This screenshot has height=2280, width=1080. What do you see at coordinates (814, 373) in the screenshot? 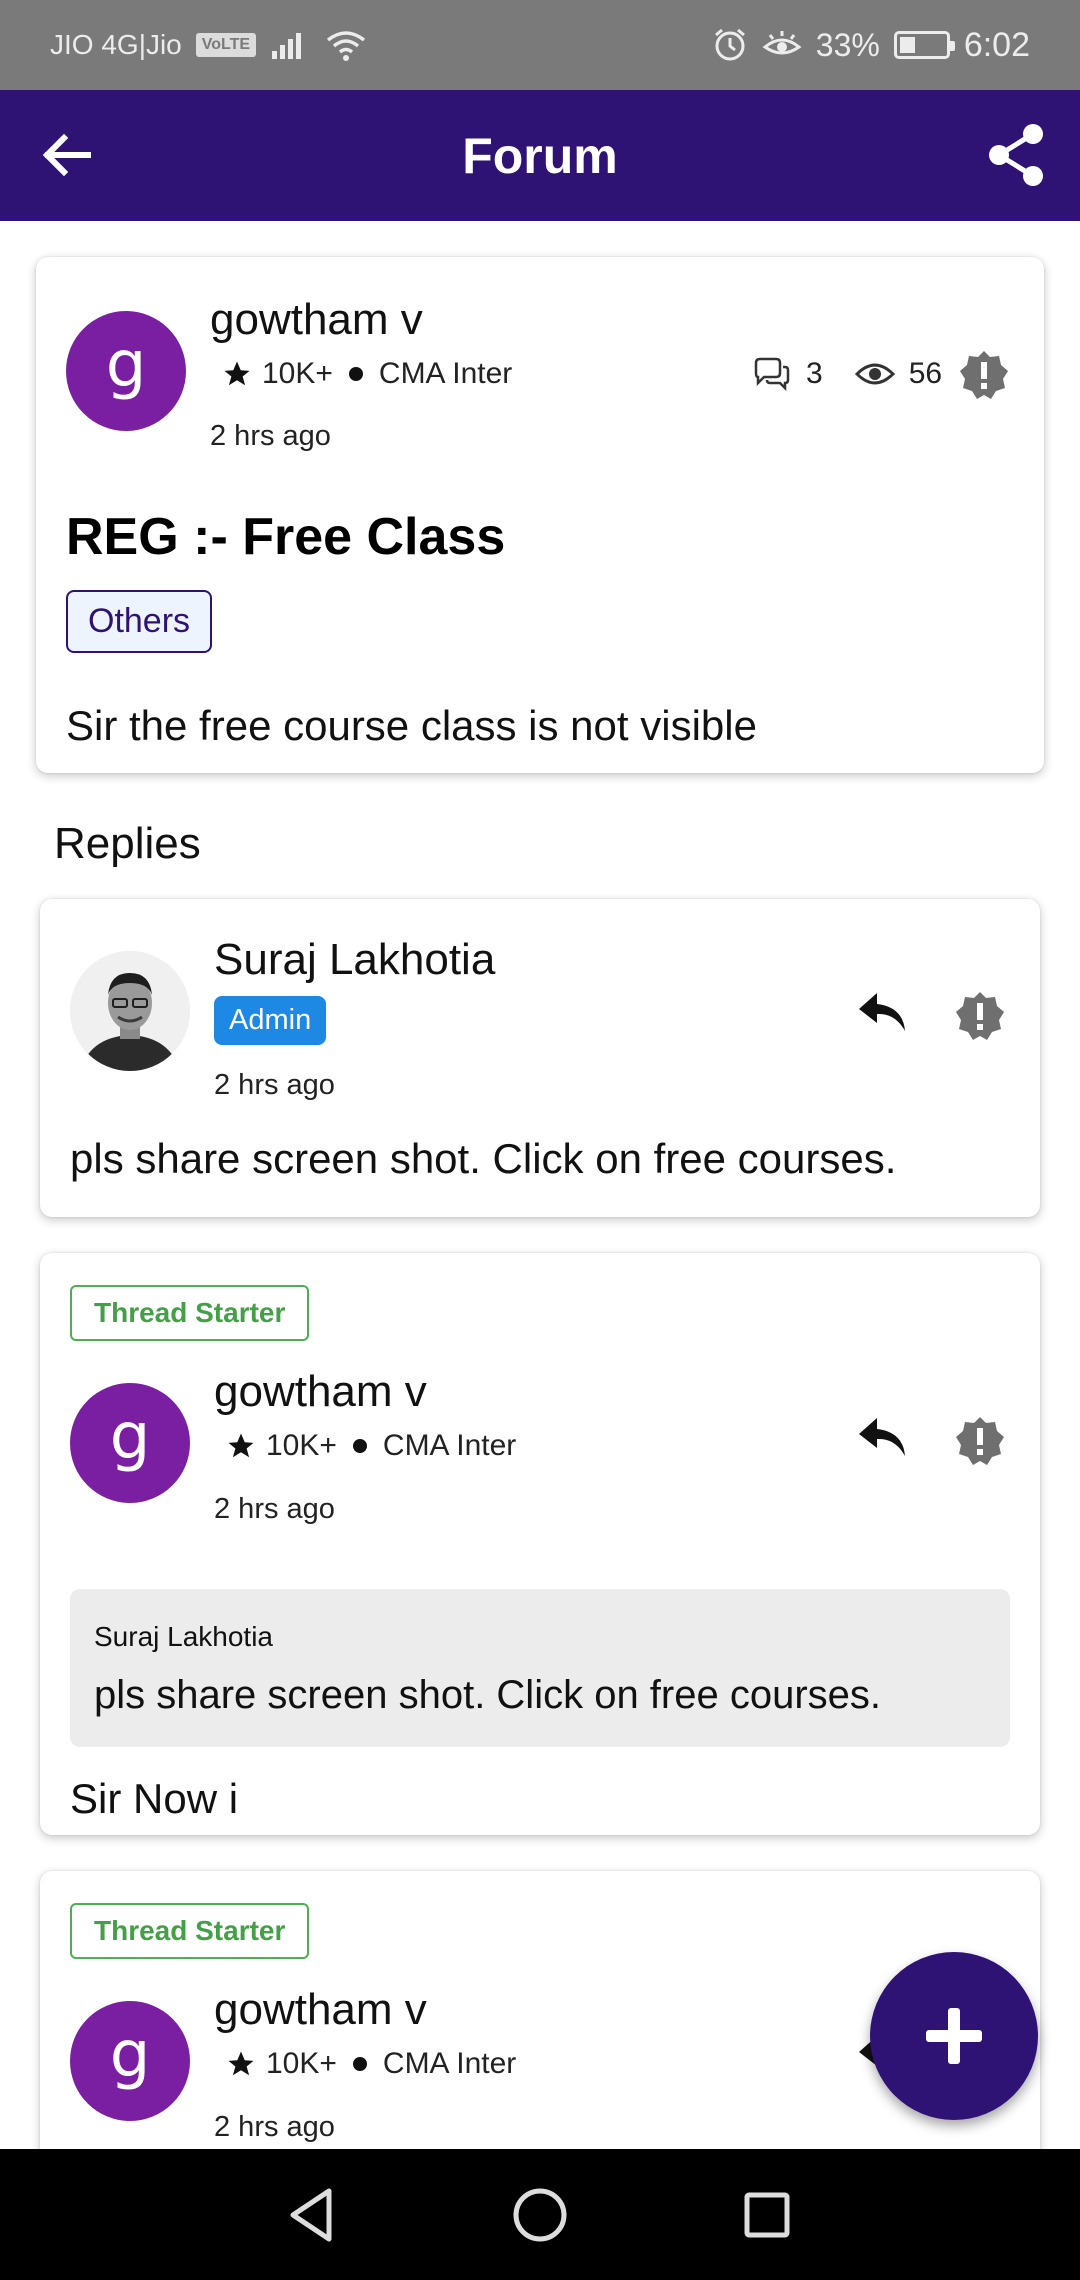
I see `replies-count: 3` at bounding box center [814, 373].